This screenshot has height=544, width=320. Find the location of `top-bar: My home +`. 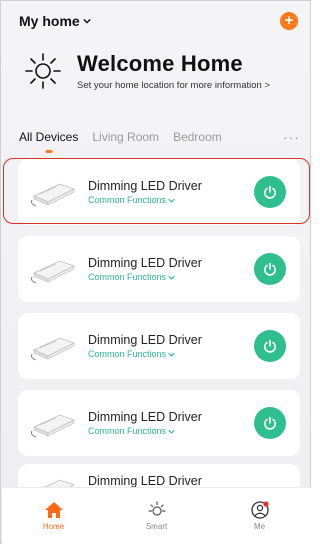

top-bar: My home + is located at coordinates (158, 21).